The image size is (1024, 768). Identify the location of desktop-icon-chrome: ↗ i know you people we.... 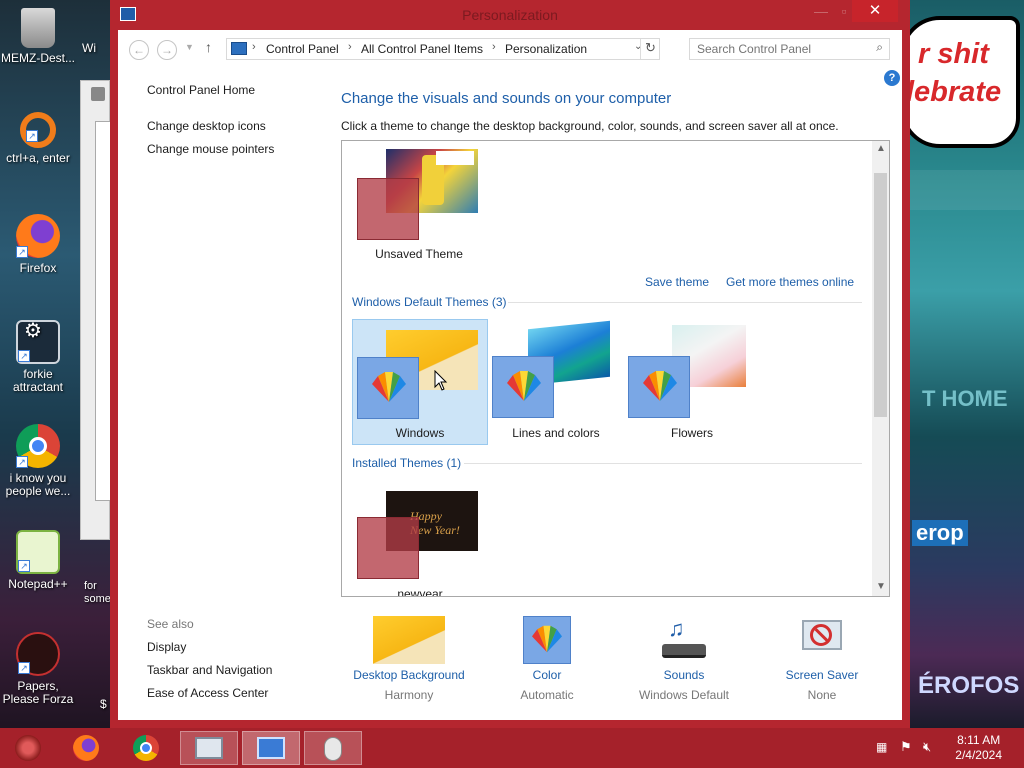
(38, 461).